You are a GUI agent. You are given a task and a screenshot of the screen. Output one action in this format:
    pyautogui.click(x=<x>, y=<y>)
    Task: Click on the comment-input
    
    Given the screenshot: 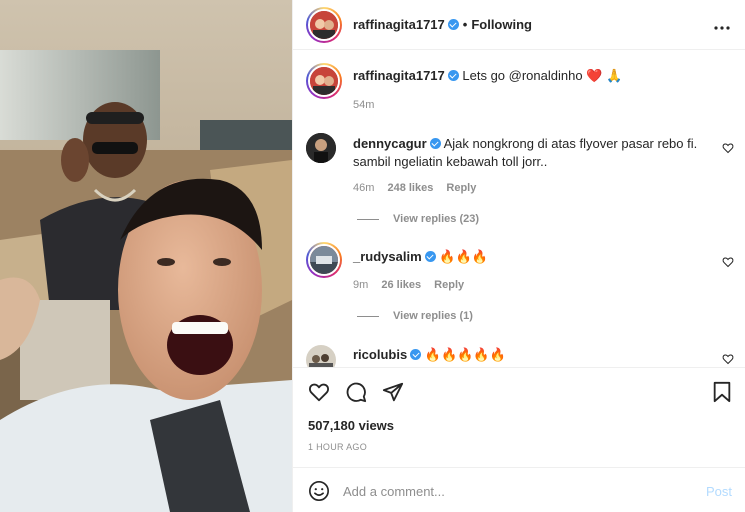 What is the action you would take?
    pyautogui.click(x=508, y=491)
    